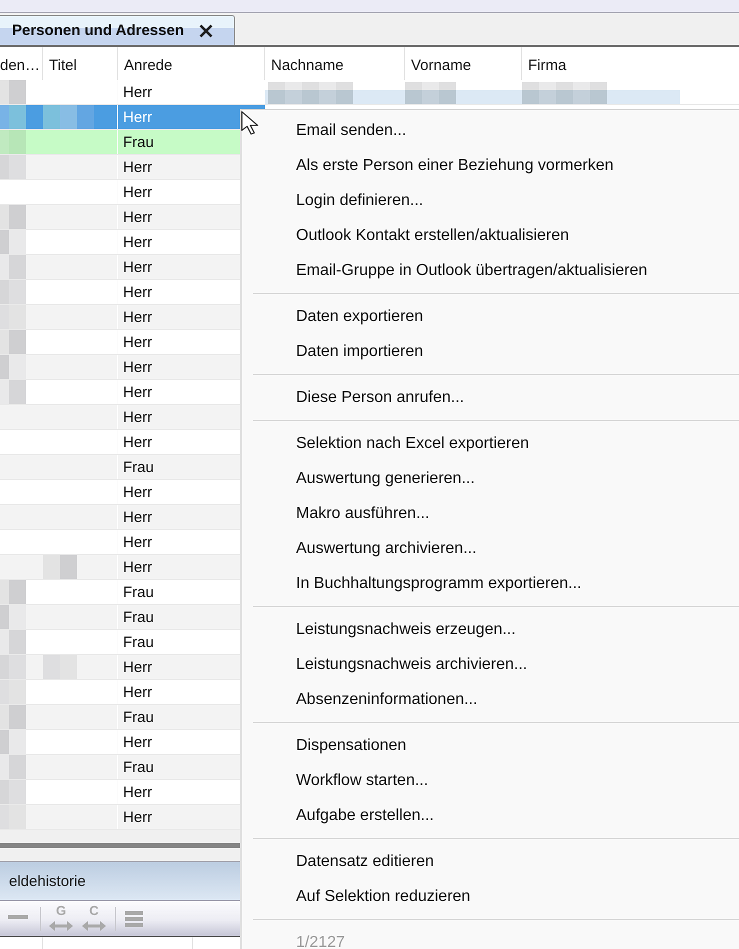 This screenshot has height=949, width=739. What do you see at coordinates (206, 31) in the screenshot?
I see `close-icon` at bounding box center [206, 31].